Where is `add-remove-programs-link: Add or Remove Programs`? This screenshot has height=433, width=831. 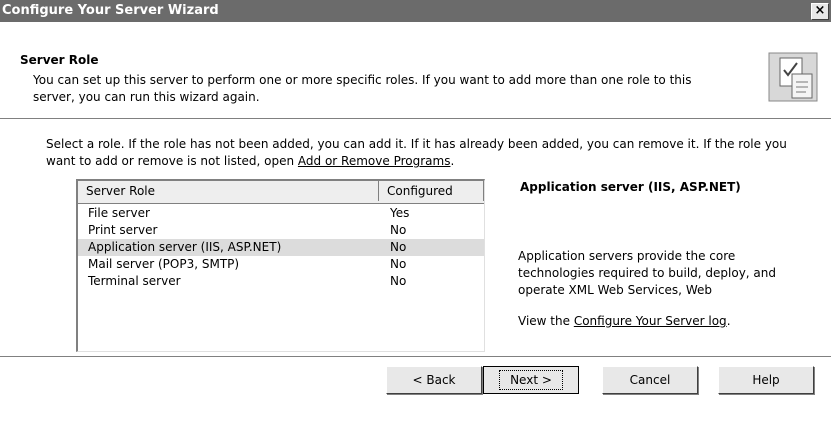
add-remove-programs-link: Add or Remove Programs is located at coordinates (374, 161).